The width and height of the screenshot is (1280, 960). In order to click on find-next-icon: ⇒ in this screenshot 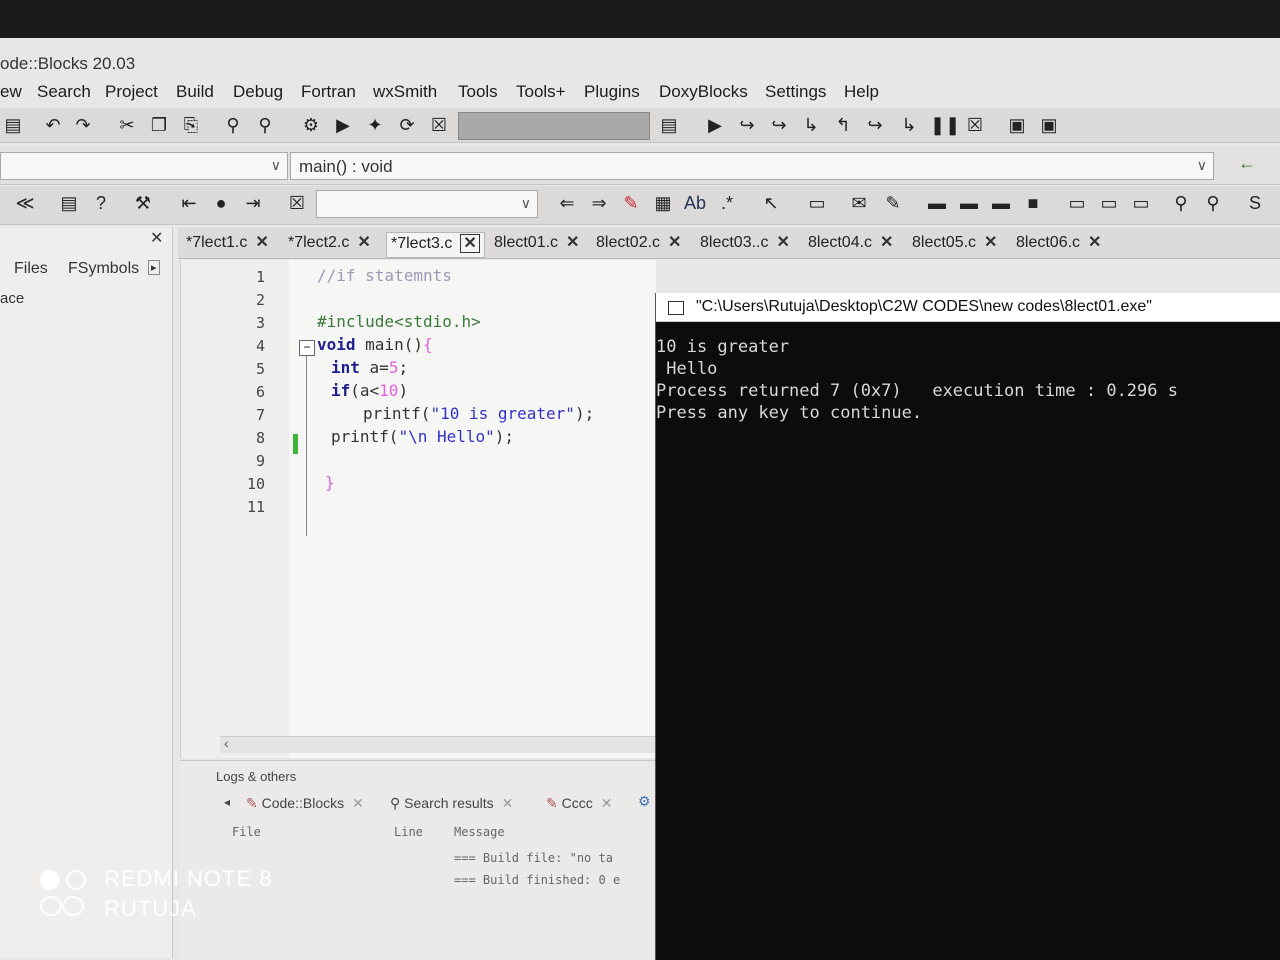, I will do `click(599, 203)`.